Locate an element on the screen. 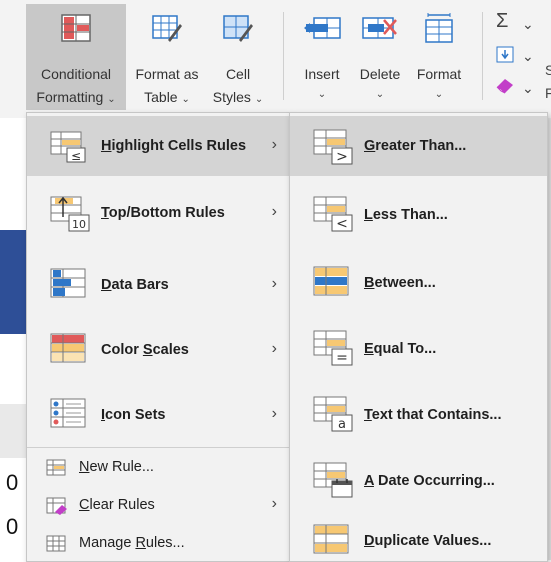 The image size is (551, 562). menu-item-label-accel: D is located at coordinates (106, 285).